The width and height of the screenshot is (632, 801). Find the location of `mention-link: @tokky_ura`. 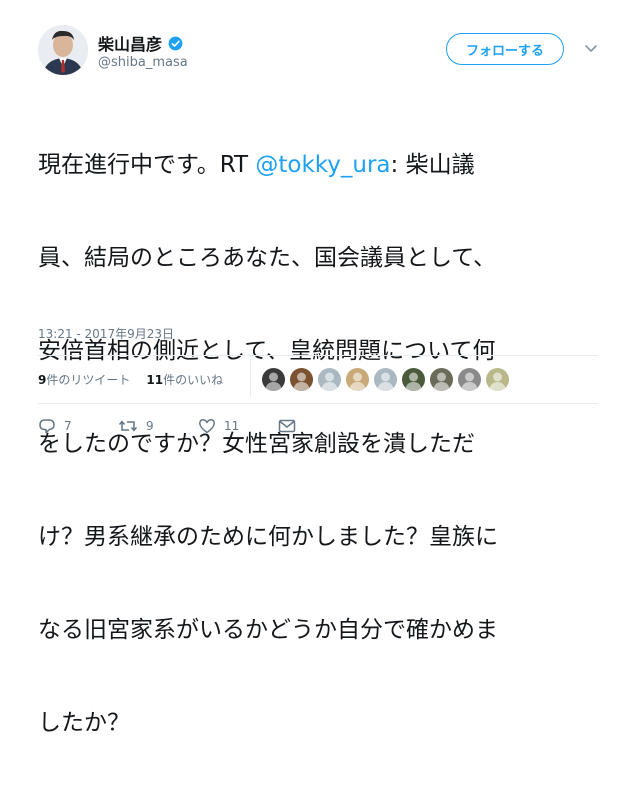

mention-link: @tokky_ura is located at coordinates (322, 165).